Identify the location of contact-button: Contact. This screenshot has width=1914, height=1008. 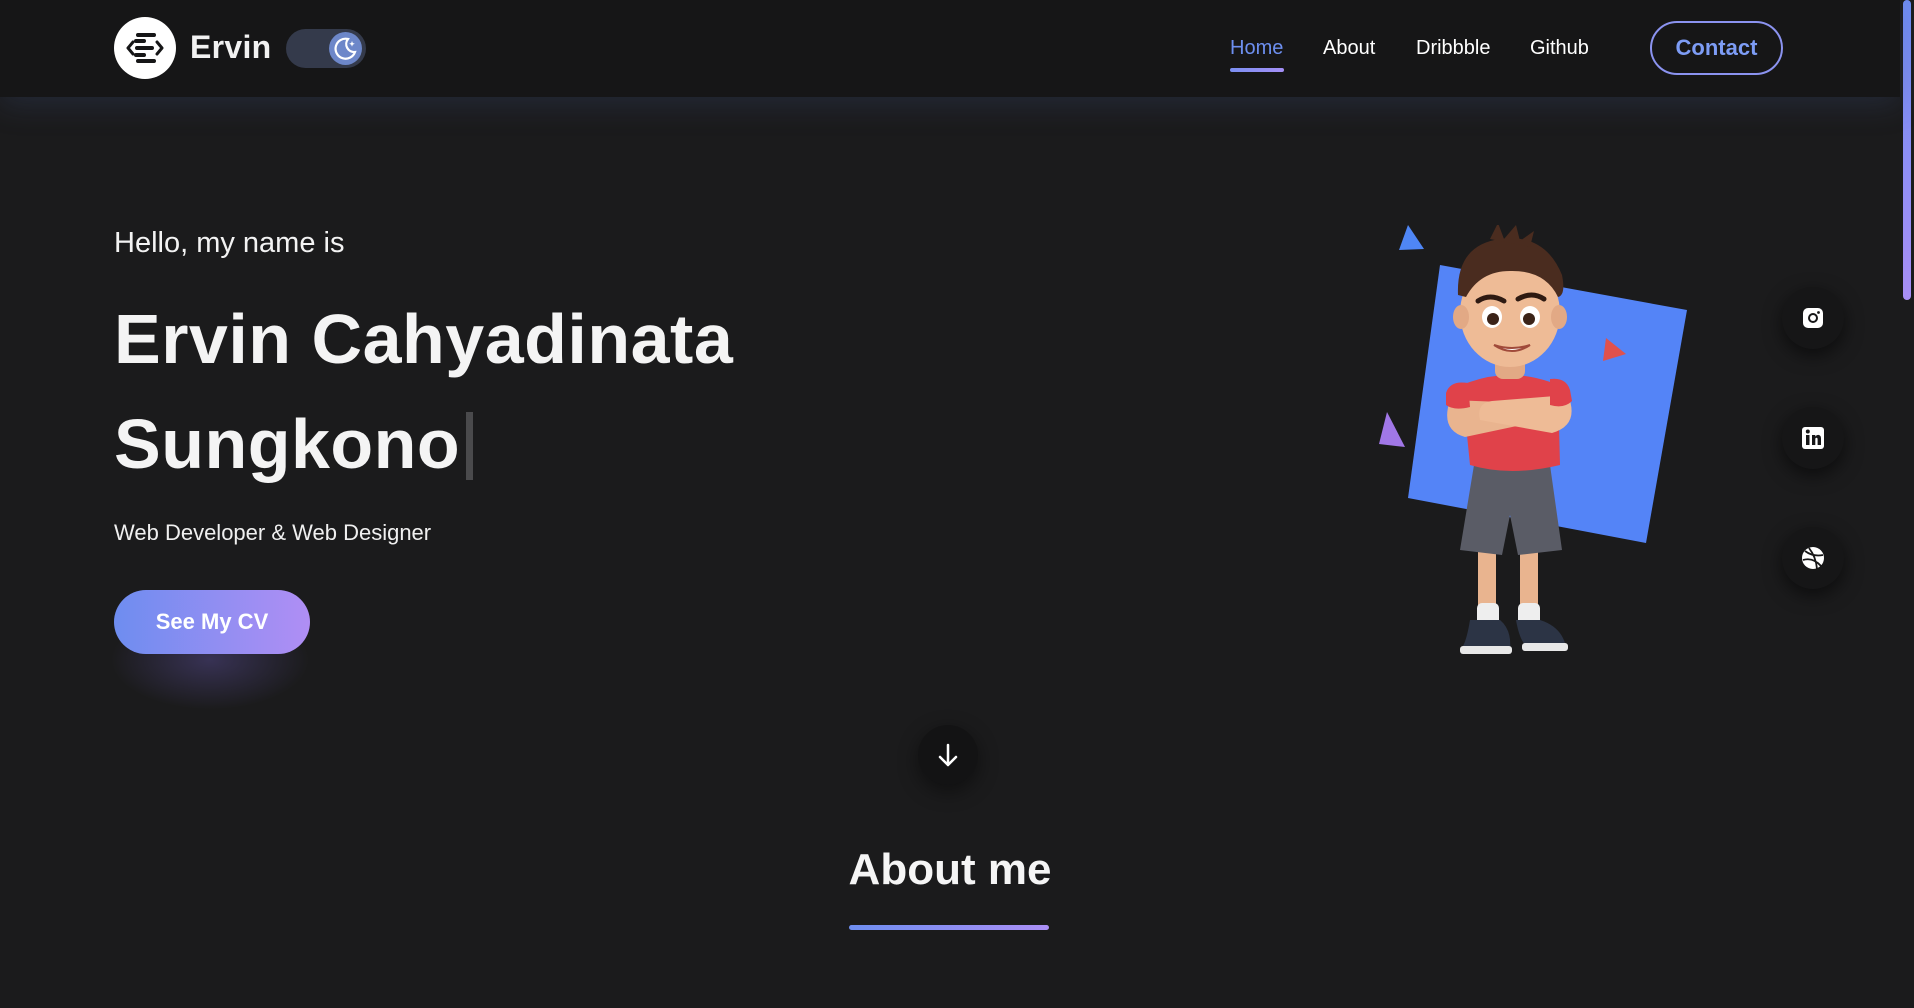
(1716, 48).